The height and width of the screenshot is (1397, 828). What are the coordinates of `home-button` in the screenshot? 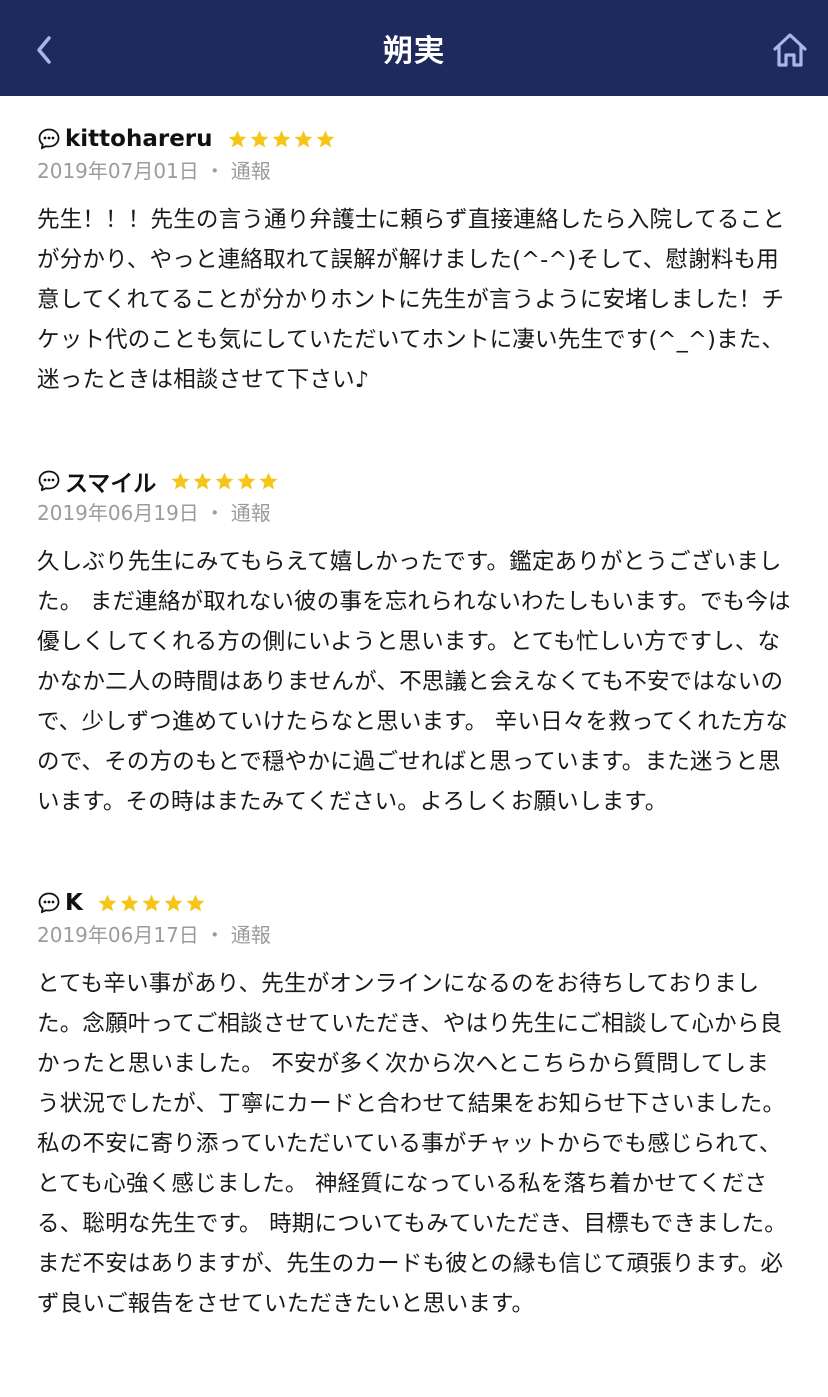 It's located at (790, 50).